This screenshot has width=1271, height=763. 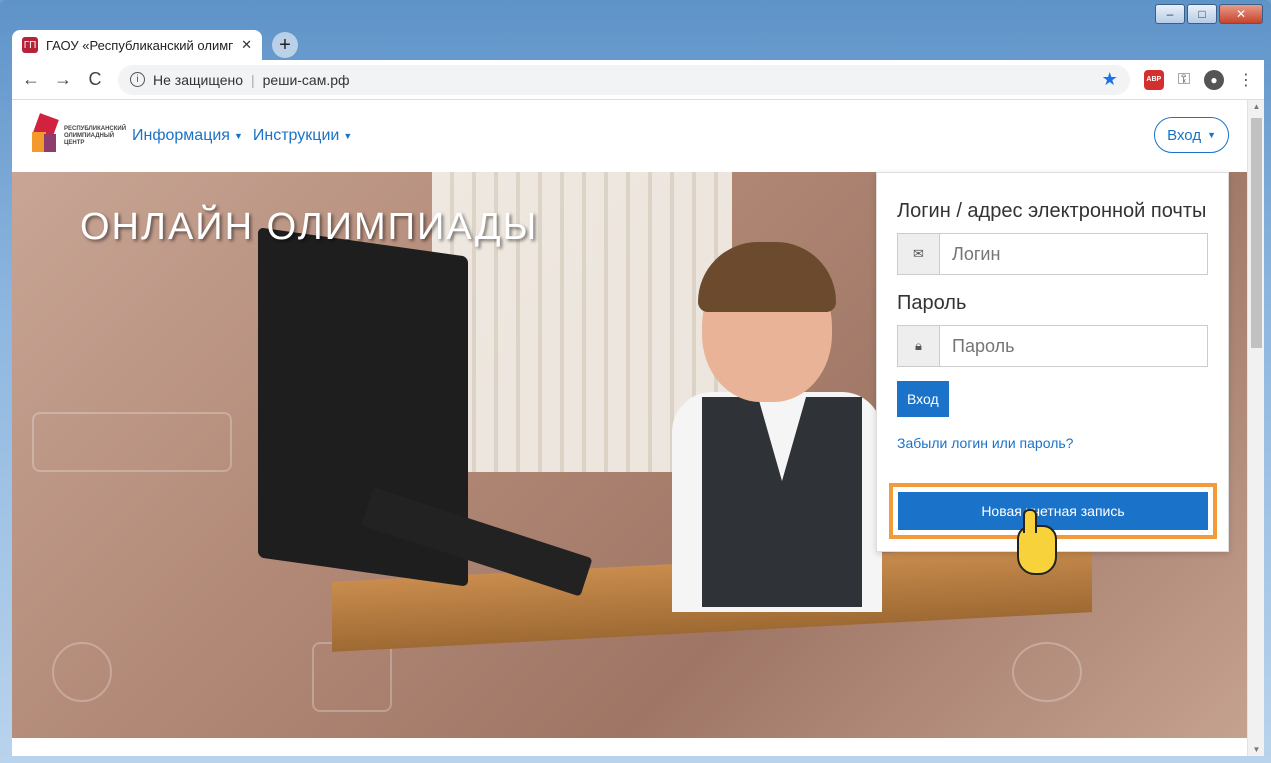 I want to click on nav-item-label: Инструкции, so click(x=296, y=135).